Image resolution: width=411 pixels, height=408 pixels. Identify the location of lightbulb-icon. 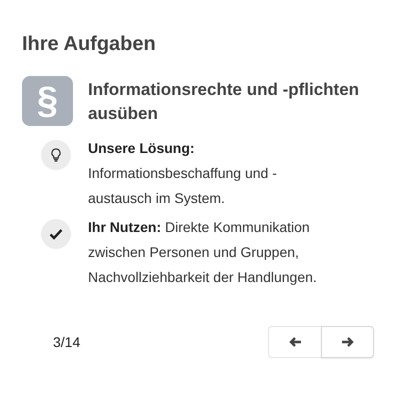
(56, 155).